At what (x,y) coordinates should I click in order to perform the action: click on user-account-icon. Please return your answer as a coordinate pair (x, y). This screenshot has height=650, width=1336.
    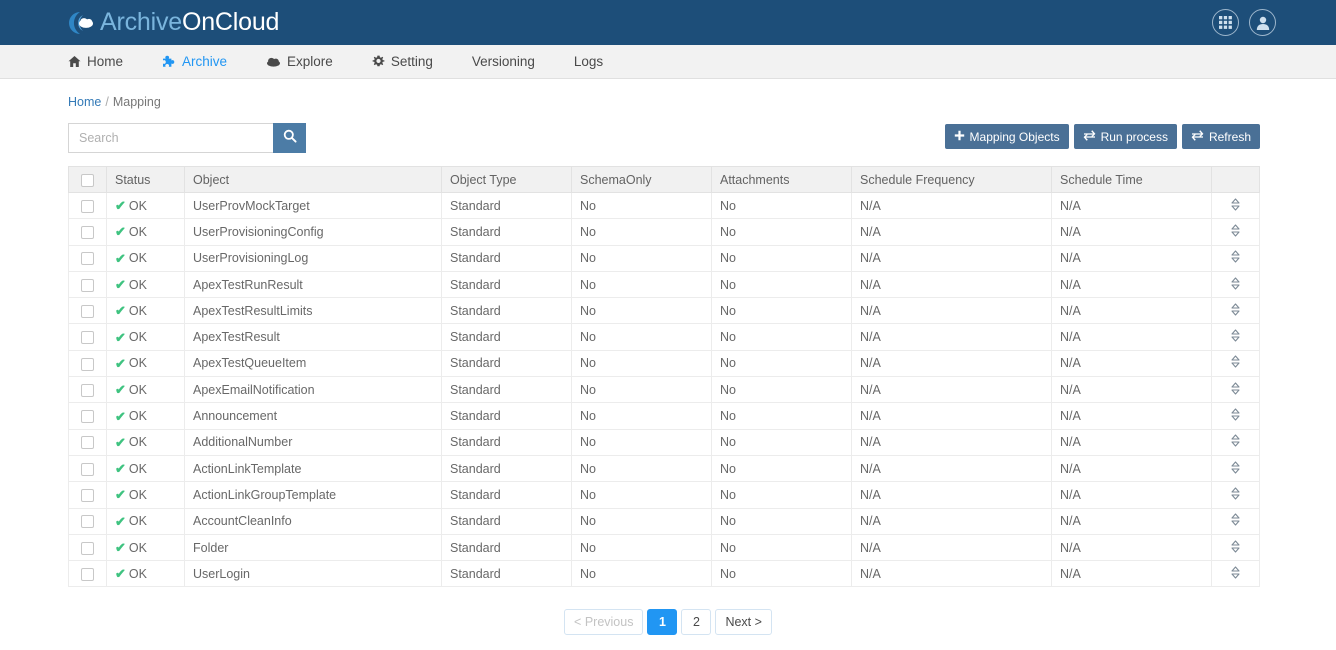
    Looking at the image, I should click on (1262, 22).